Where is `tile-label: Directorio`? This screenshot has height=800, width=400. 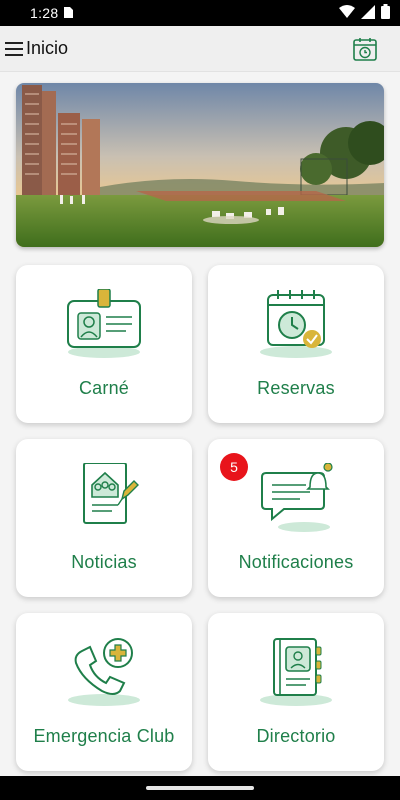
tile-label: Directorio is located at coordinates (296, 736).